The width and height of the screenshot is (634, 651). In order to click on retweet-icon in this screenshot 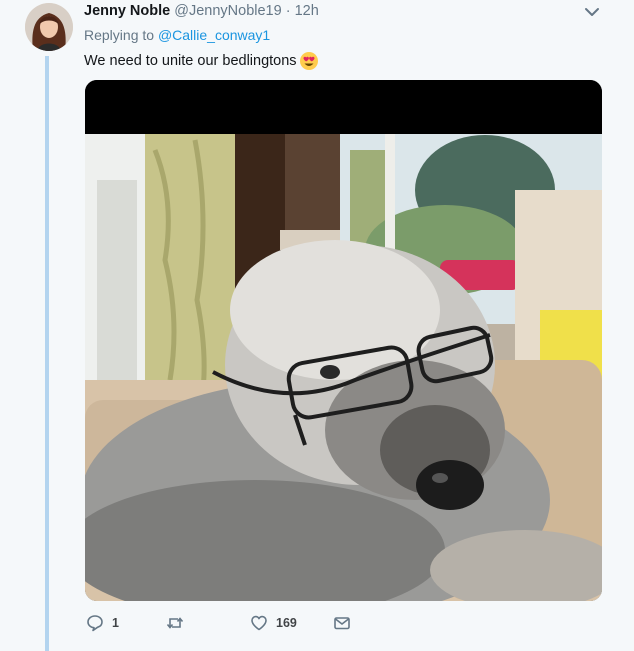, I will do `click(175, 623)`.